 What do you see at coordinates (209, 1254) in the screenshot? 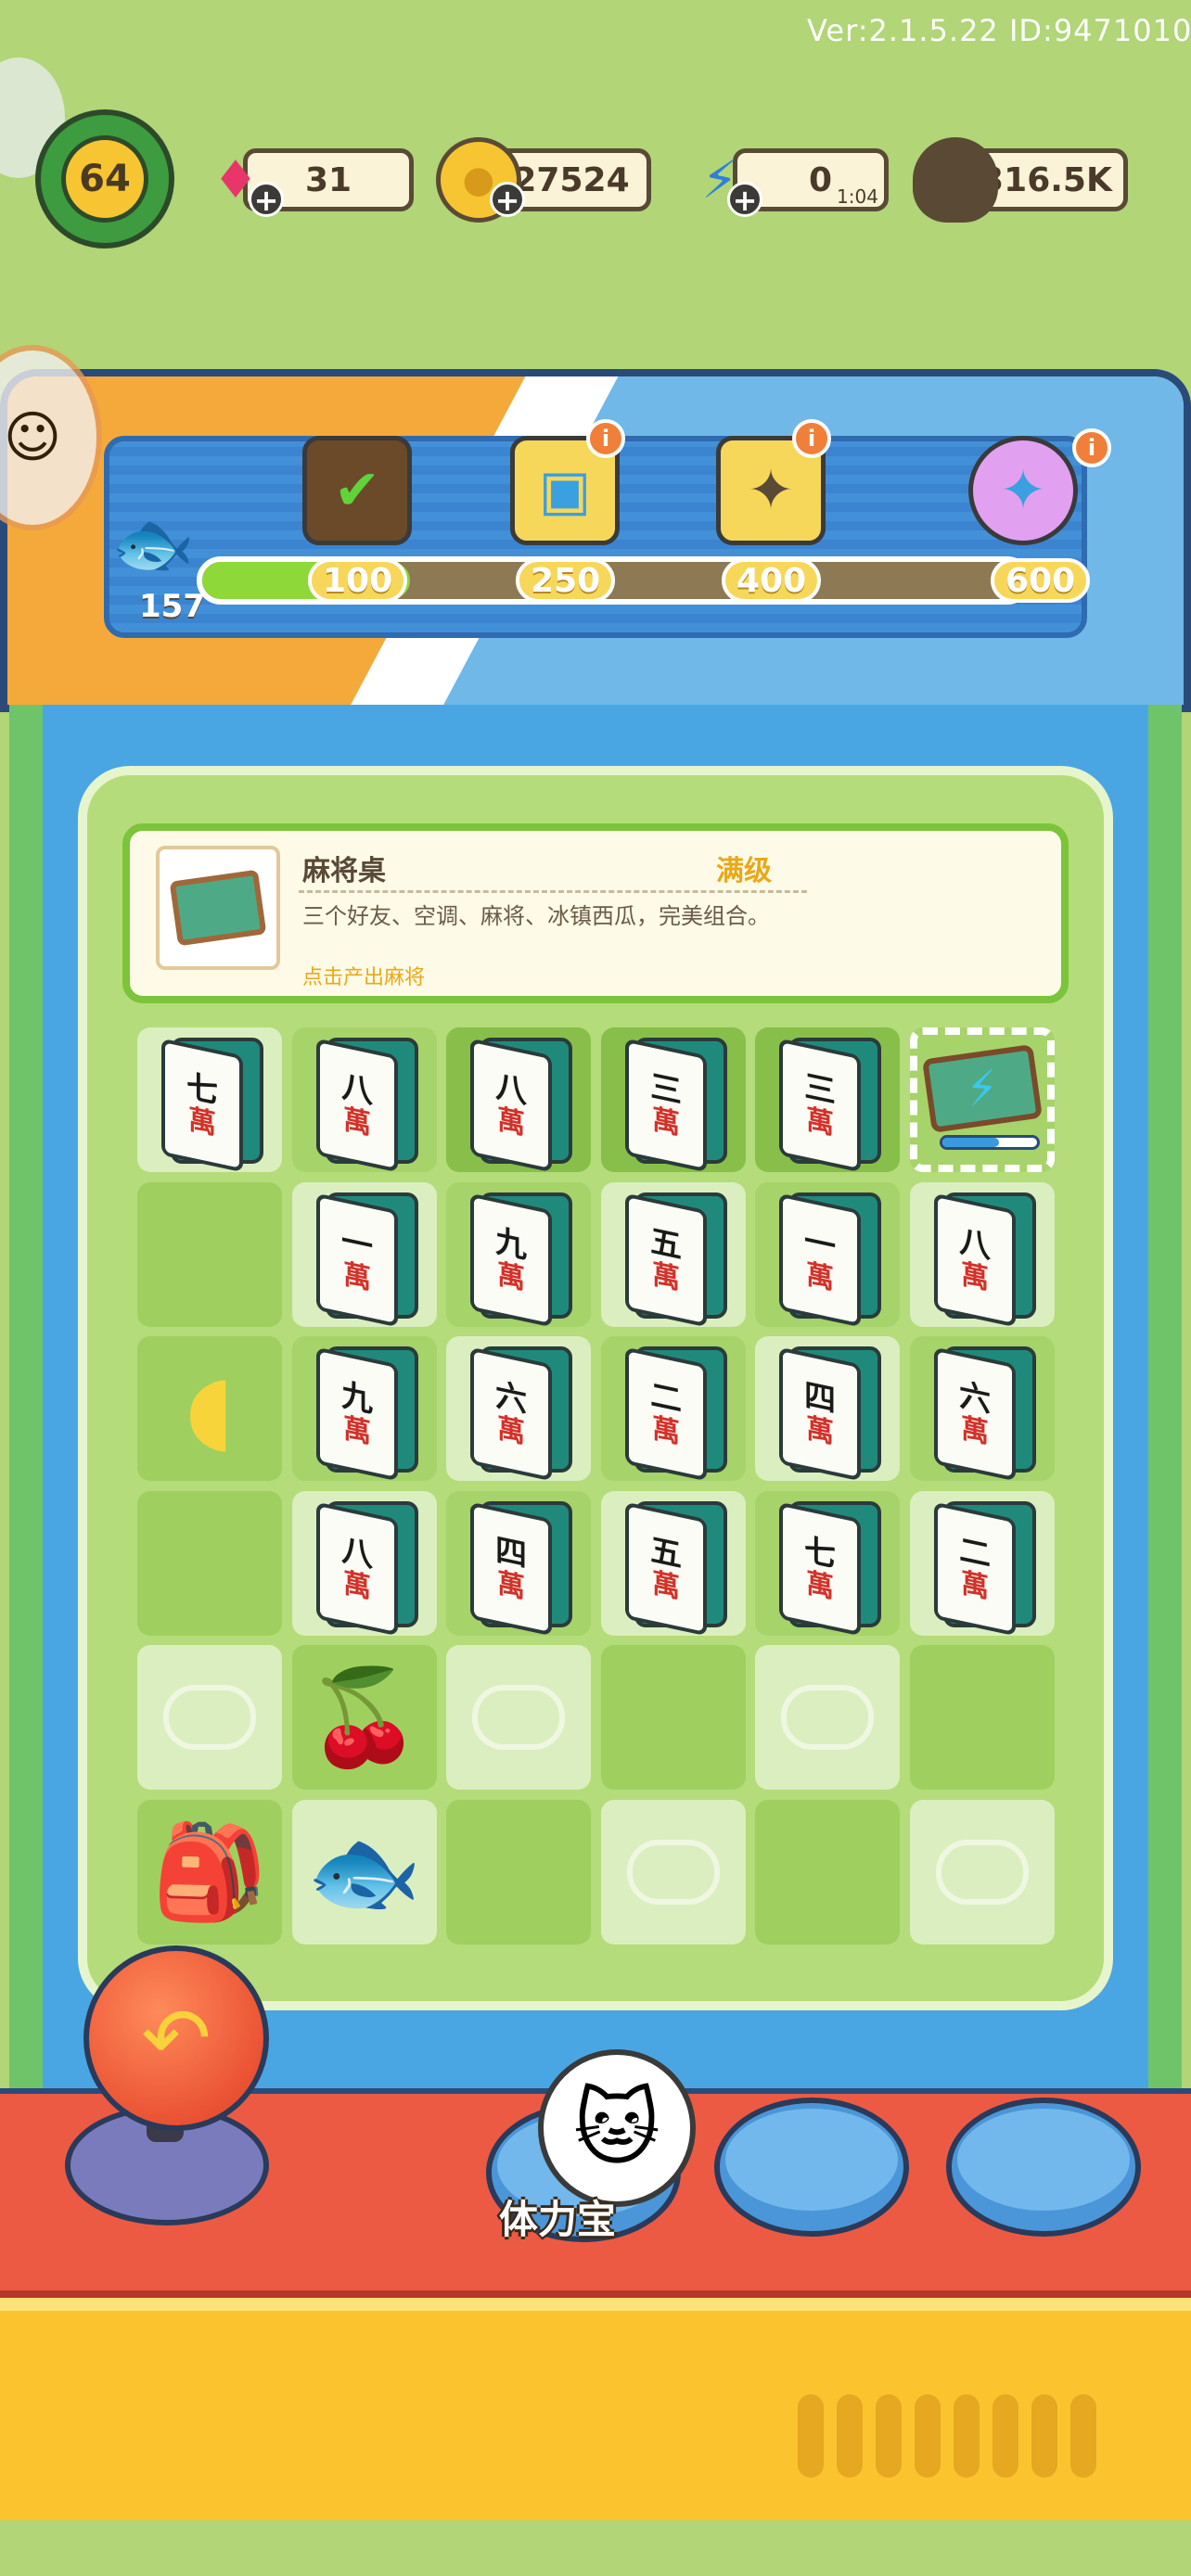
I see `grid-cell-r2-c1` at bounding box center [209, 1254].